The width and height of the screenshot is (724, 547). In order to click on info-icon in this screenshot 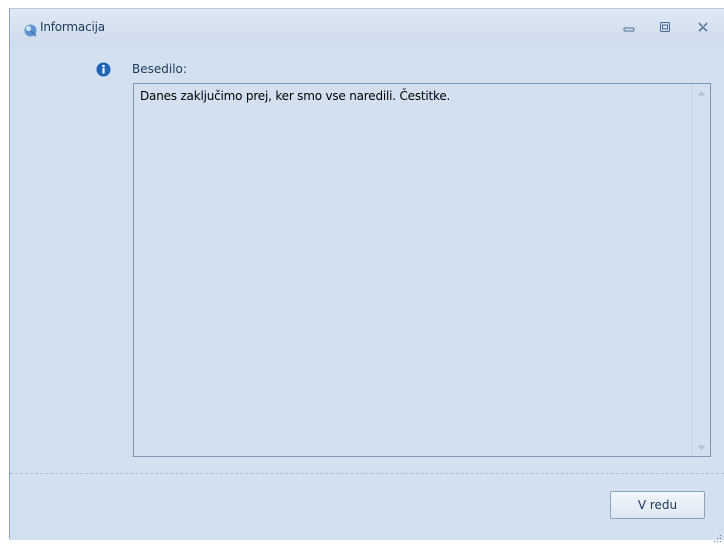, I will do `click(103, 69)`.